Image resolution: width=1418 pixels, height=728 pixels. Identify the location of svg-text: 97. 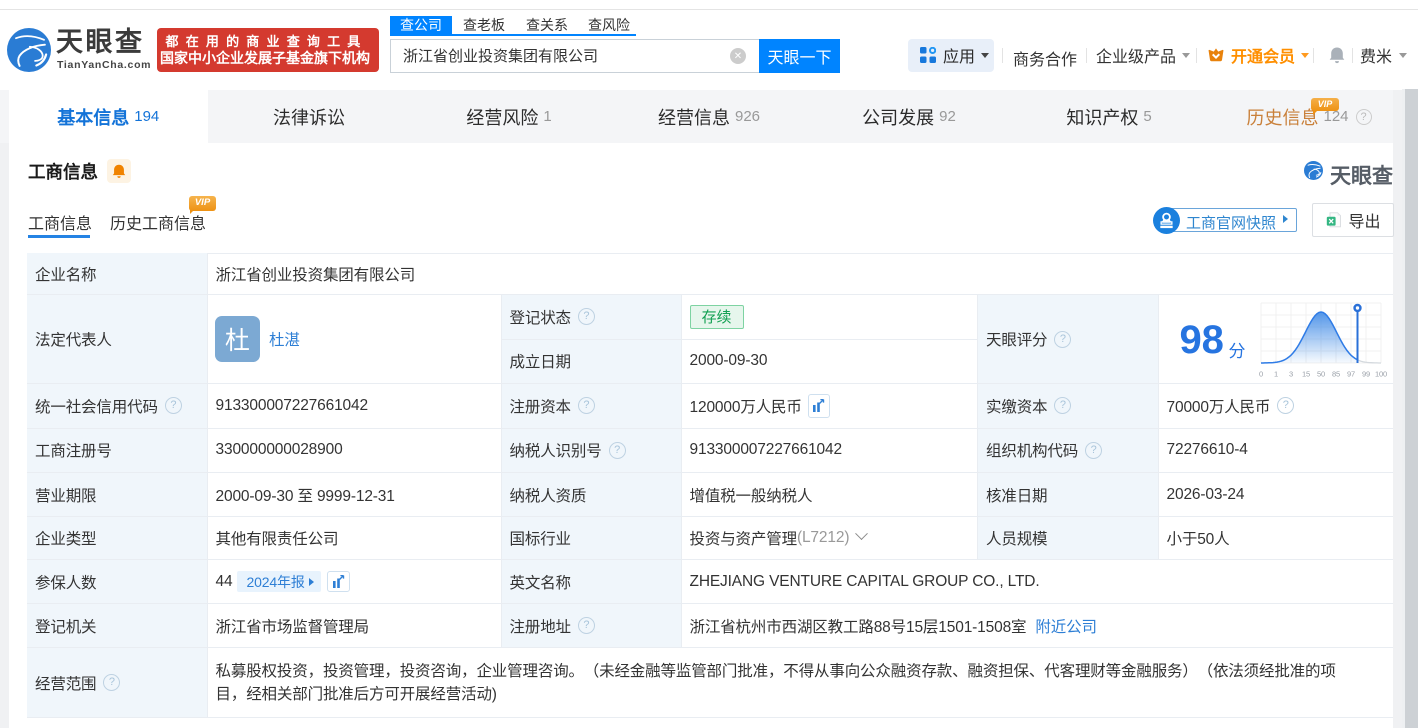
(1350, 374).